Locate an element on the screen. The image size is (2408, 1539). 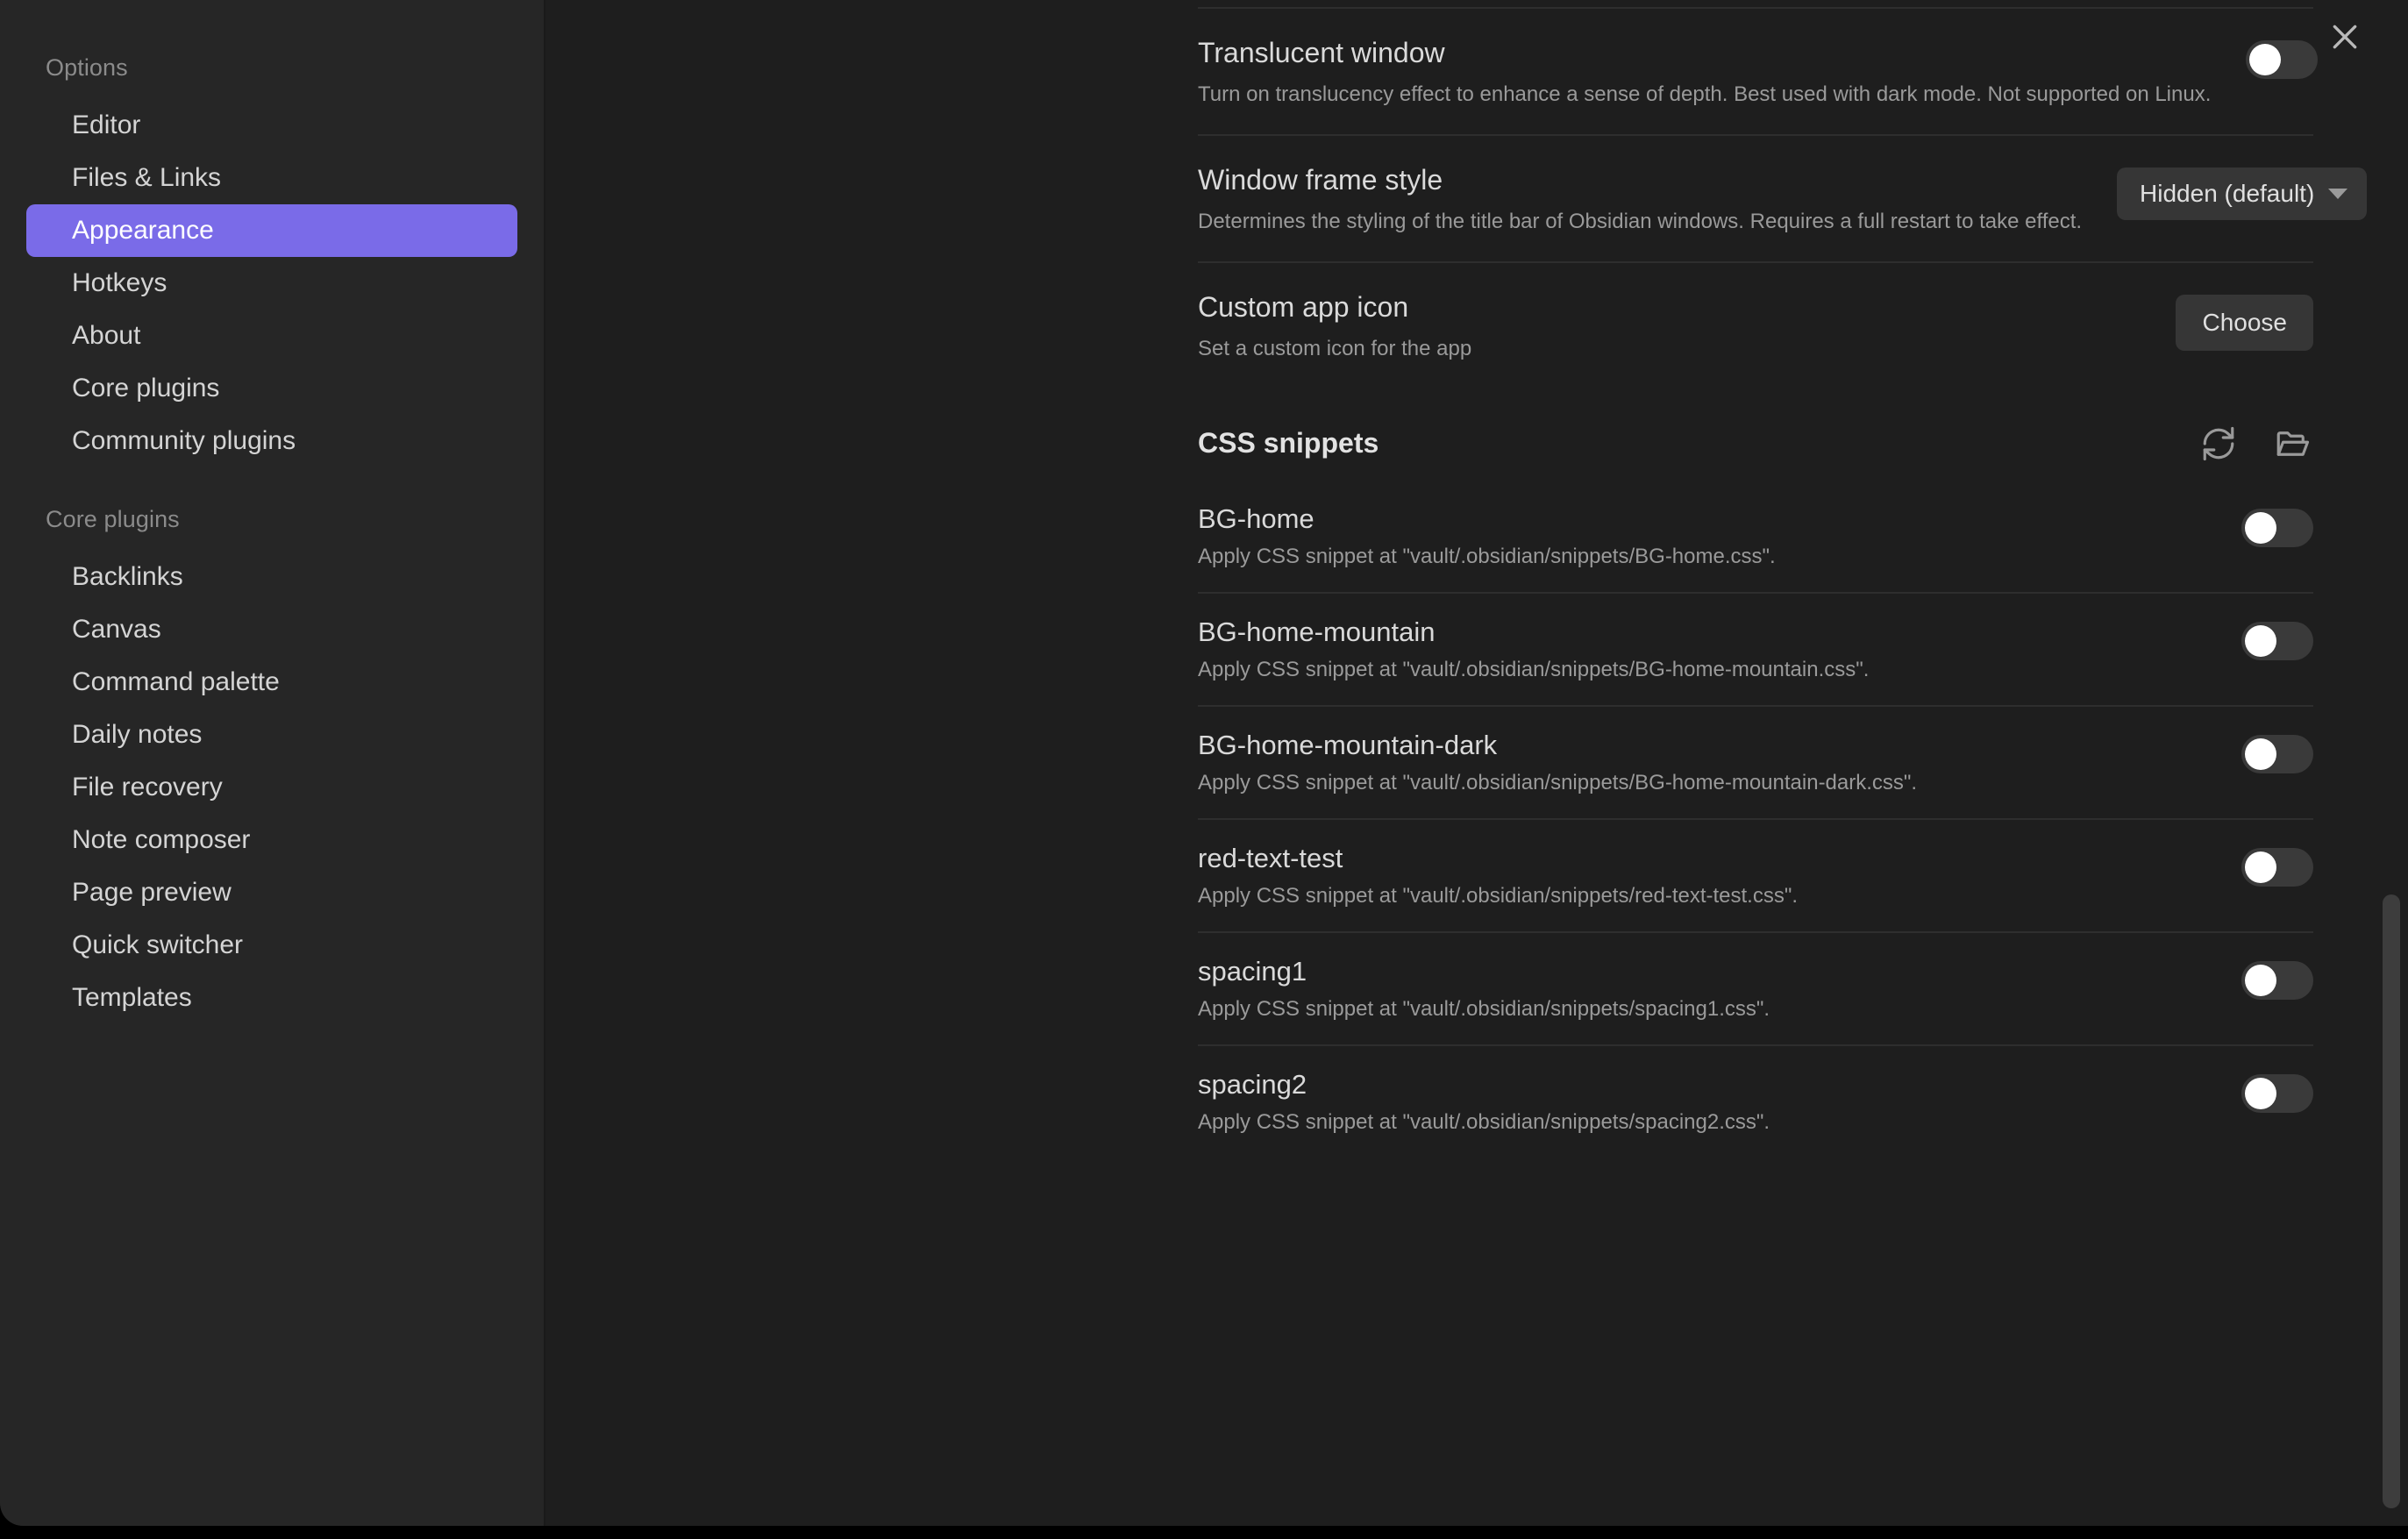
css-snippets-actions is located at coordinates (2255, 444).